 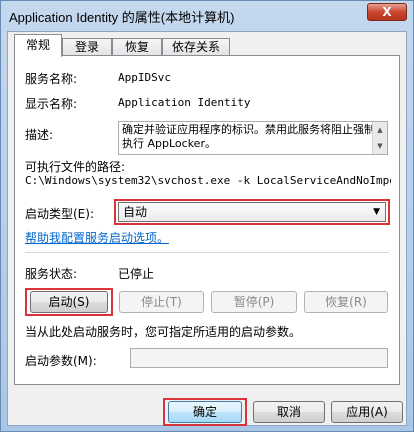 What do you see at coordinates (51, 274) in the screenshot?
I see `service-status-label: 服务状态:` at bounding box center [51, 274].